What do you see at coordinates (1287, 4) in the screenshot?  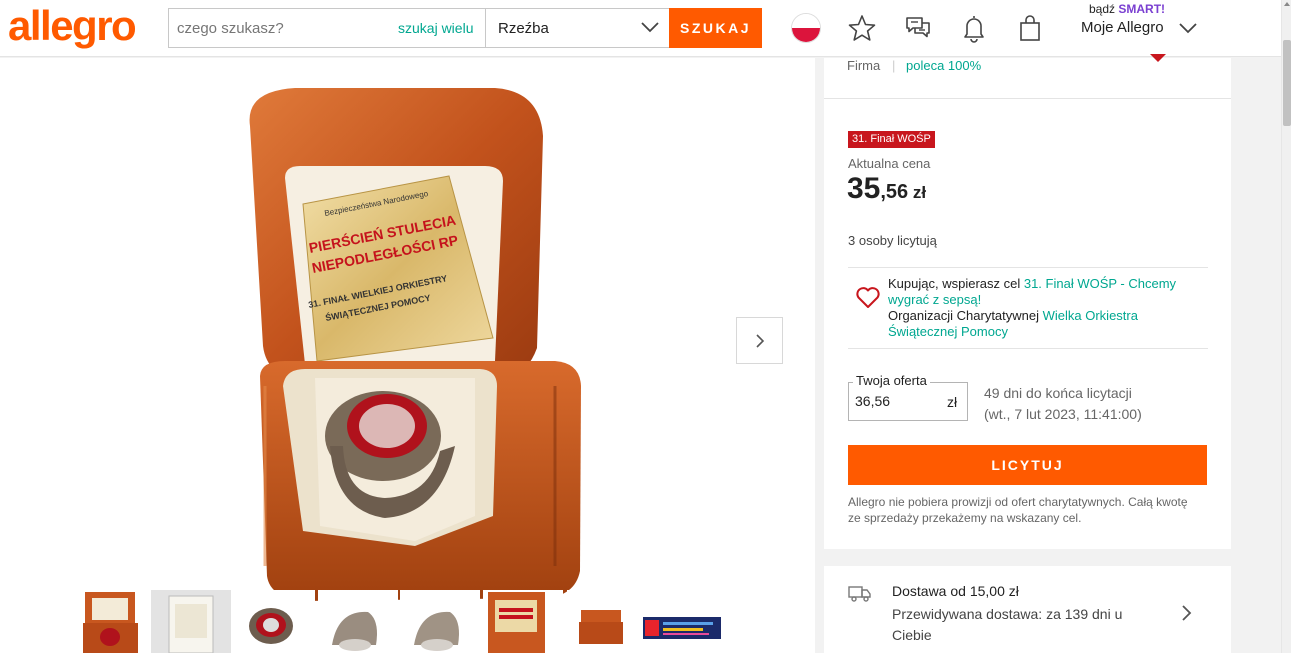 I see `scroll-up-arrow-icon` at bounding box center [1287, 4].